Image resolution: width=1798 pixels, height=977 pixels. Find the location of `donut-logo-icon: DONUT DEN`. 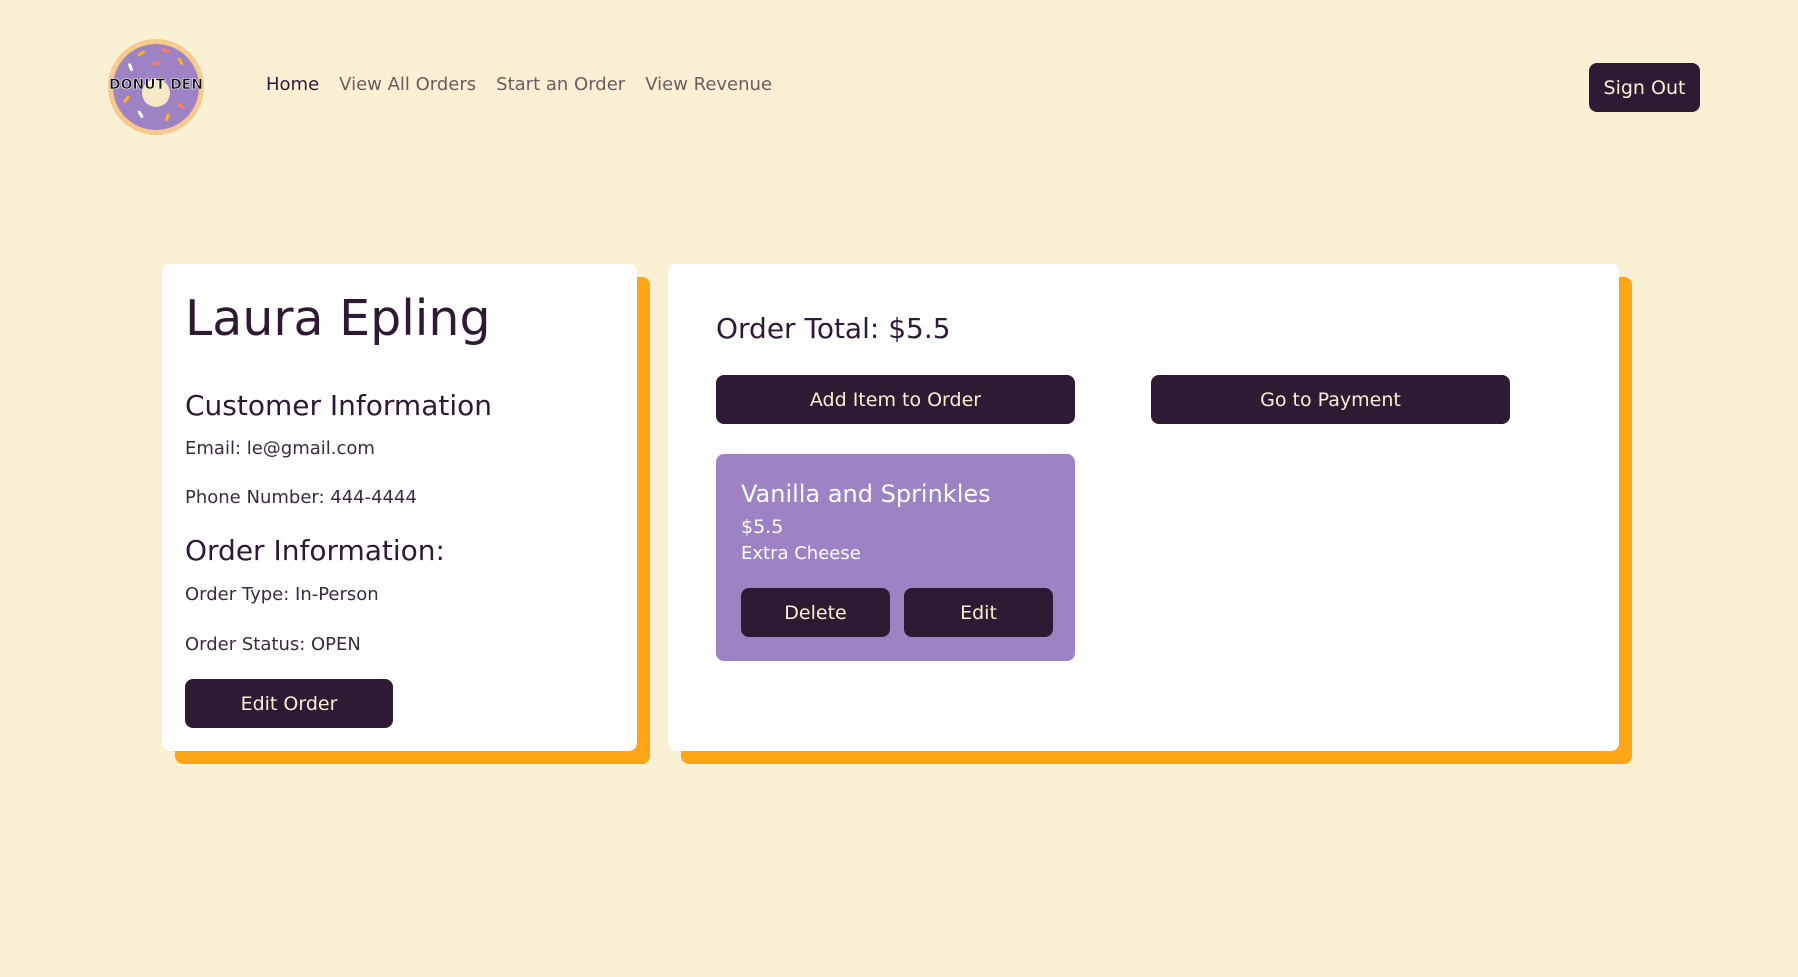

donut-logo-icon: DONUT DEN is located at coordinates (156, 87).